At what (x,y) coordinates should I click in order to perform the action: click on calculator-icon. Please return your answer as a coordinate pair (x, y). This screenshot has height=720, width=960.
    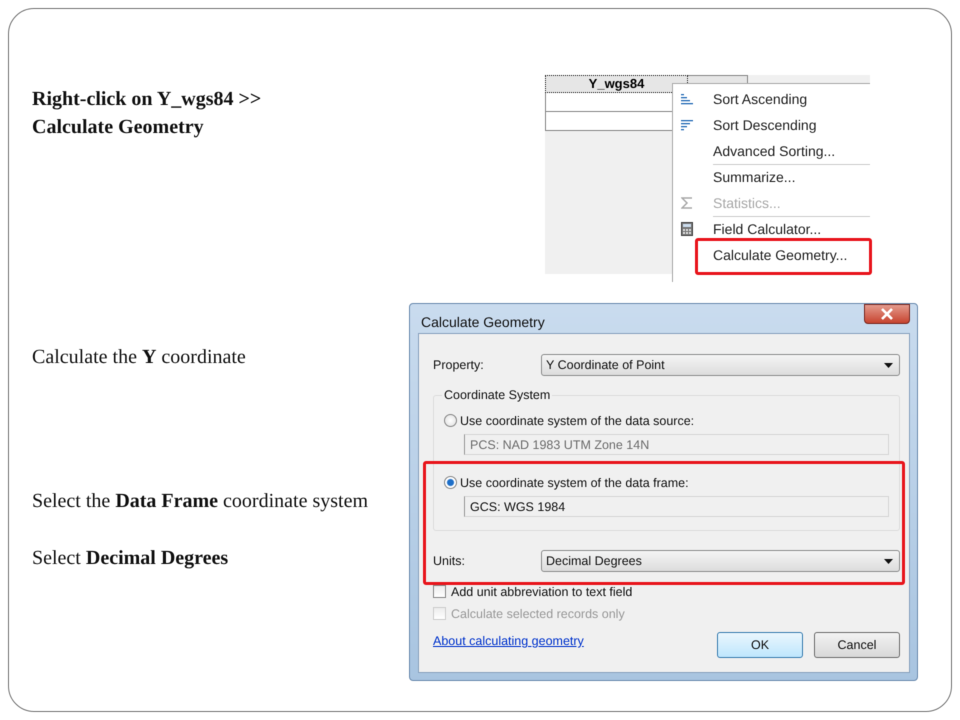
    Looking at the image, I should click on (687, 229).